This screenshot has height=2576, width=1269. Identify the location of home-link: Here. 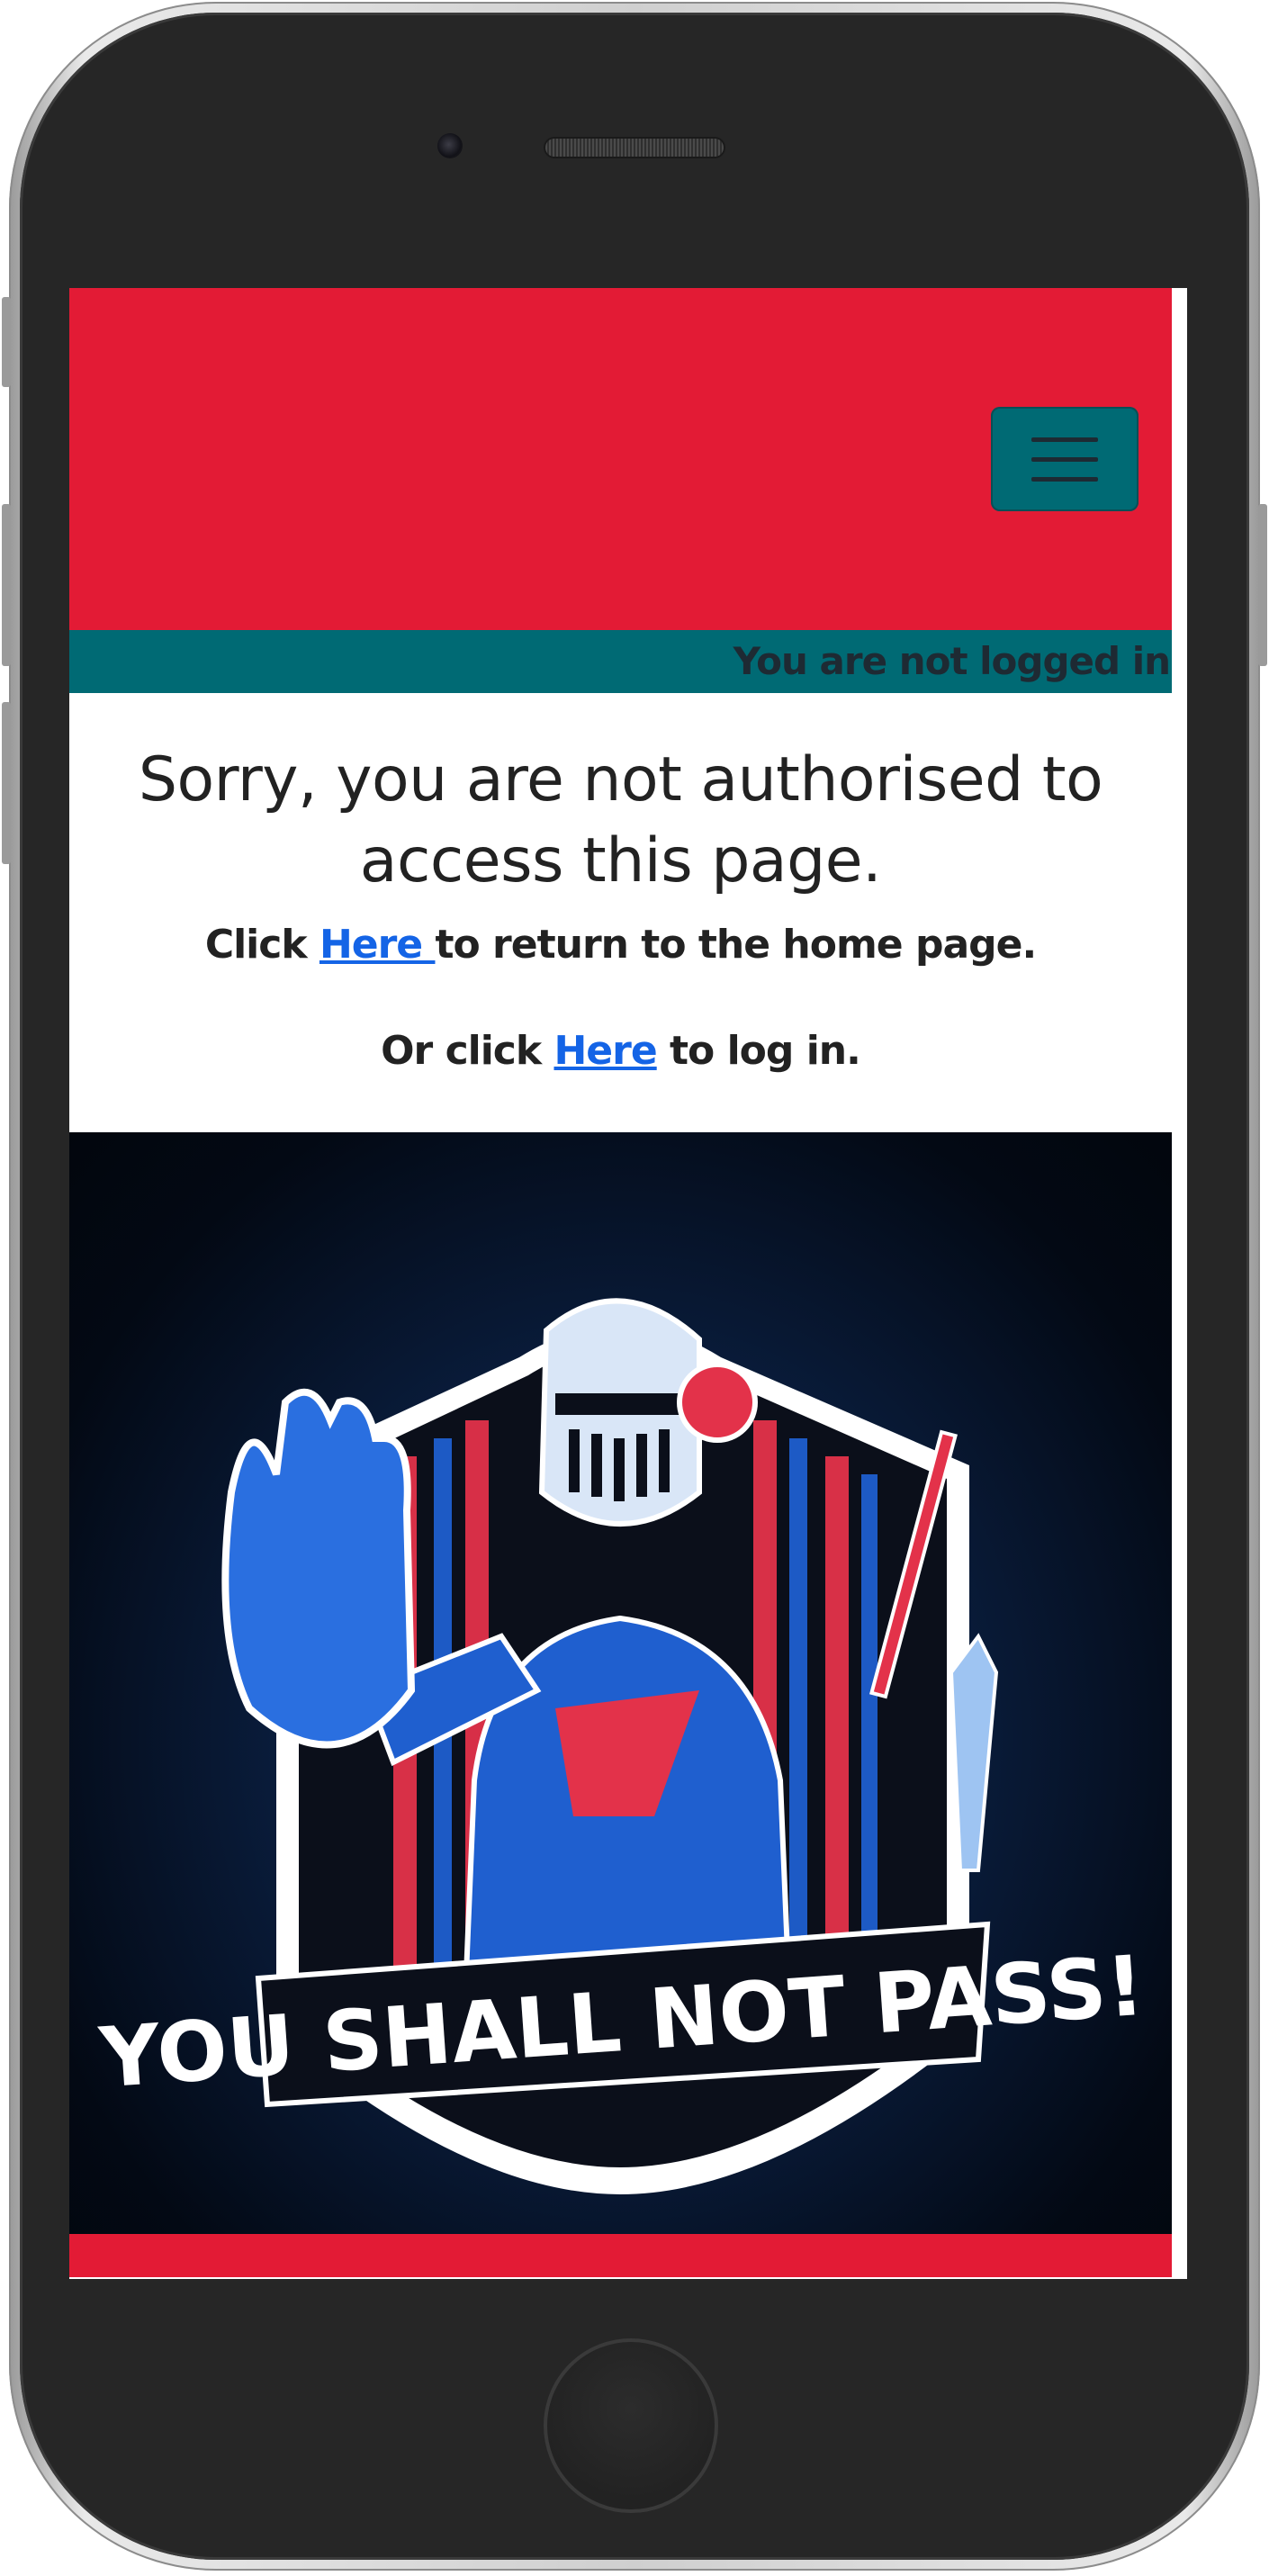
(378, 945).